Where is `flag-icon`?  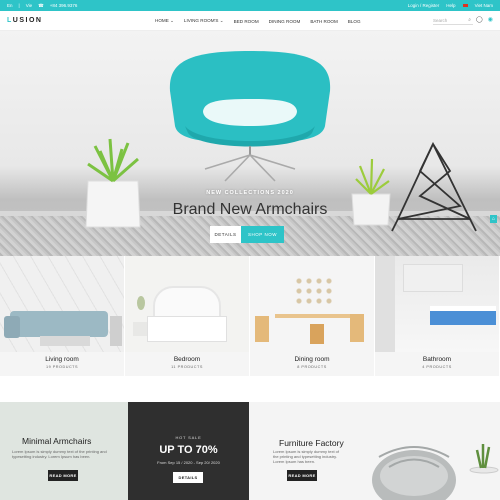
flag-icon is located at coordinates (465, 5).